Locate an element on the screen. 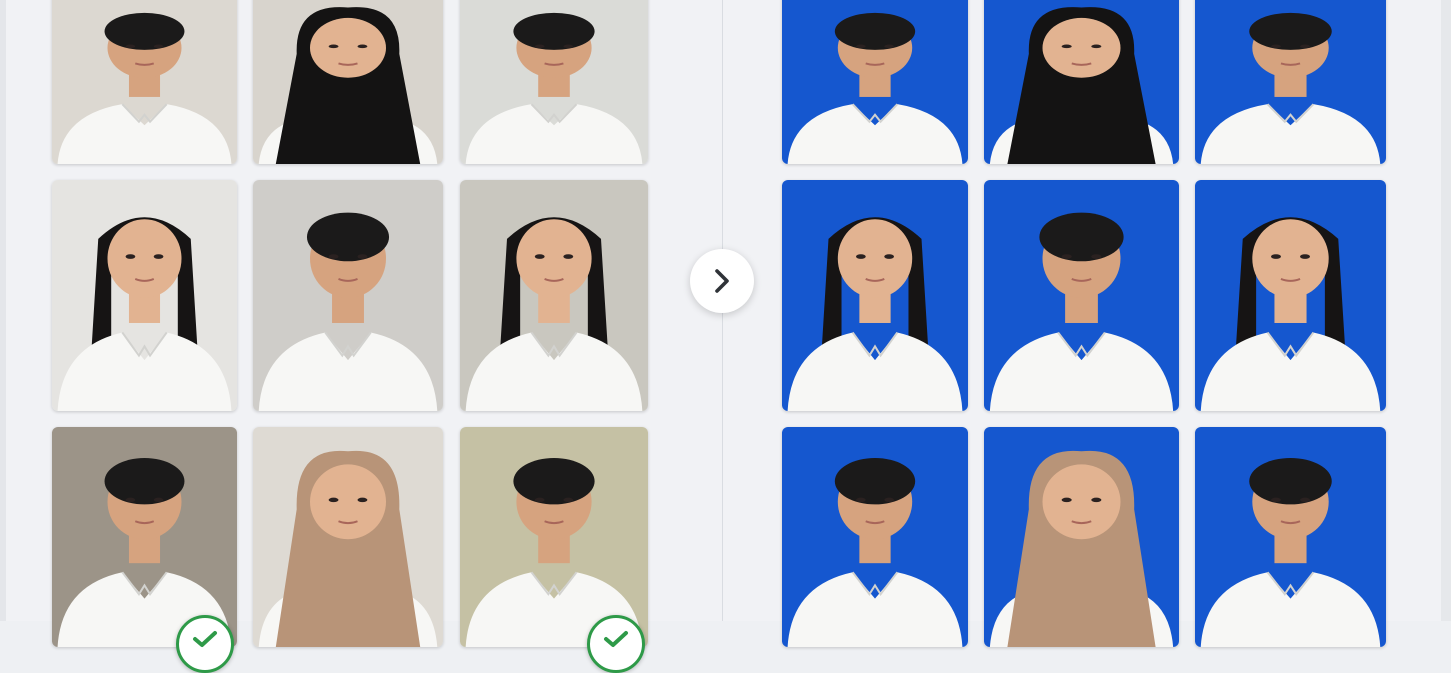 The width and height of the screenshot is (1451, 673). chevron-right-icon is located at coordinates (722, 281).